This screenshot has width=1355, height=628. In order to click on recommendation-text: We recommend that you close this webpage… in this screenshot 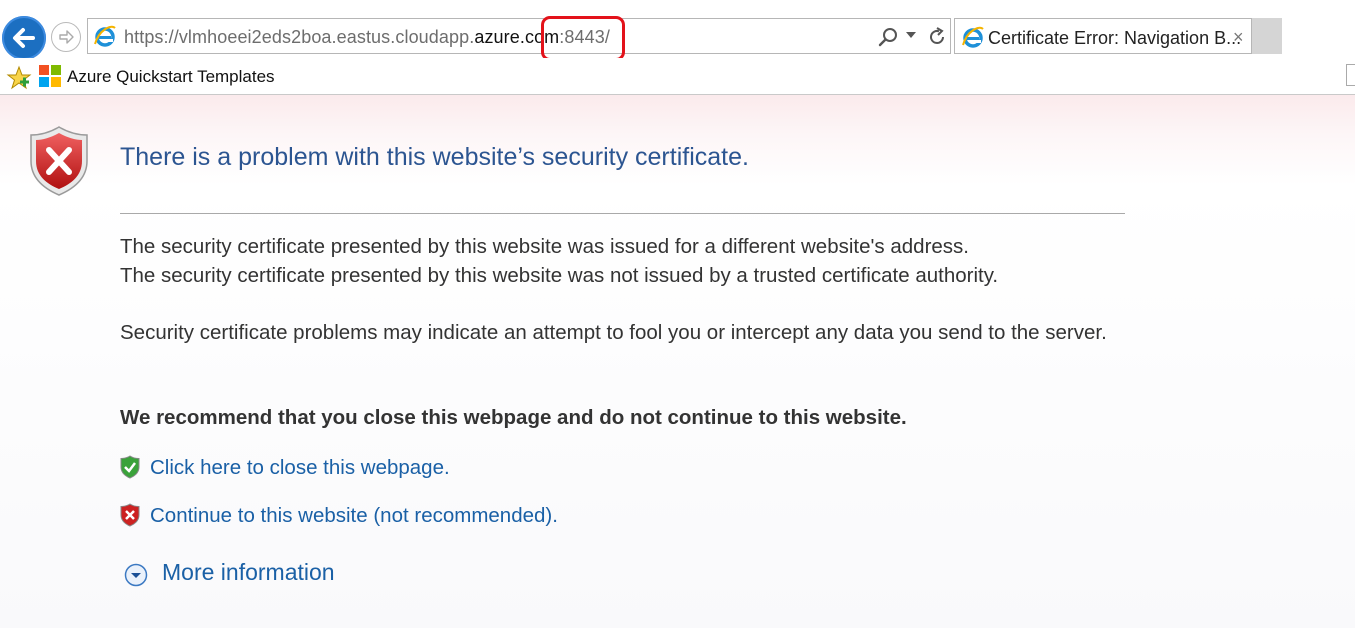, I will do `click(513, 417)`.